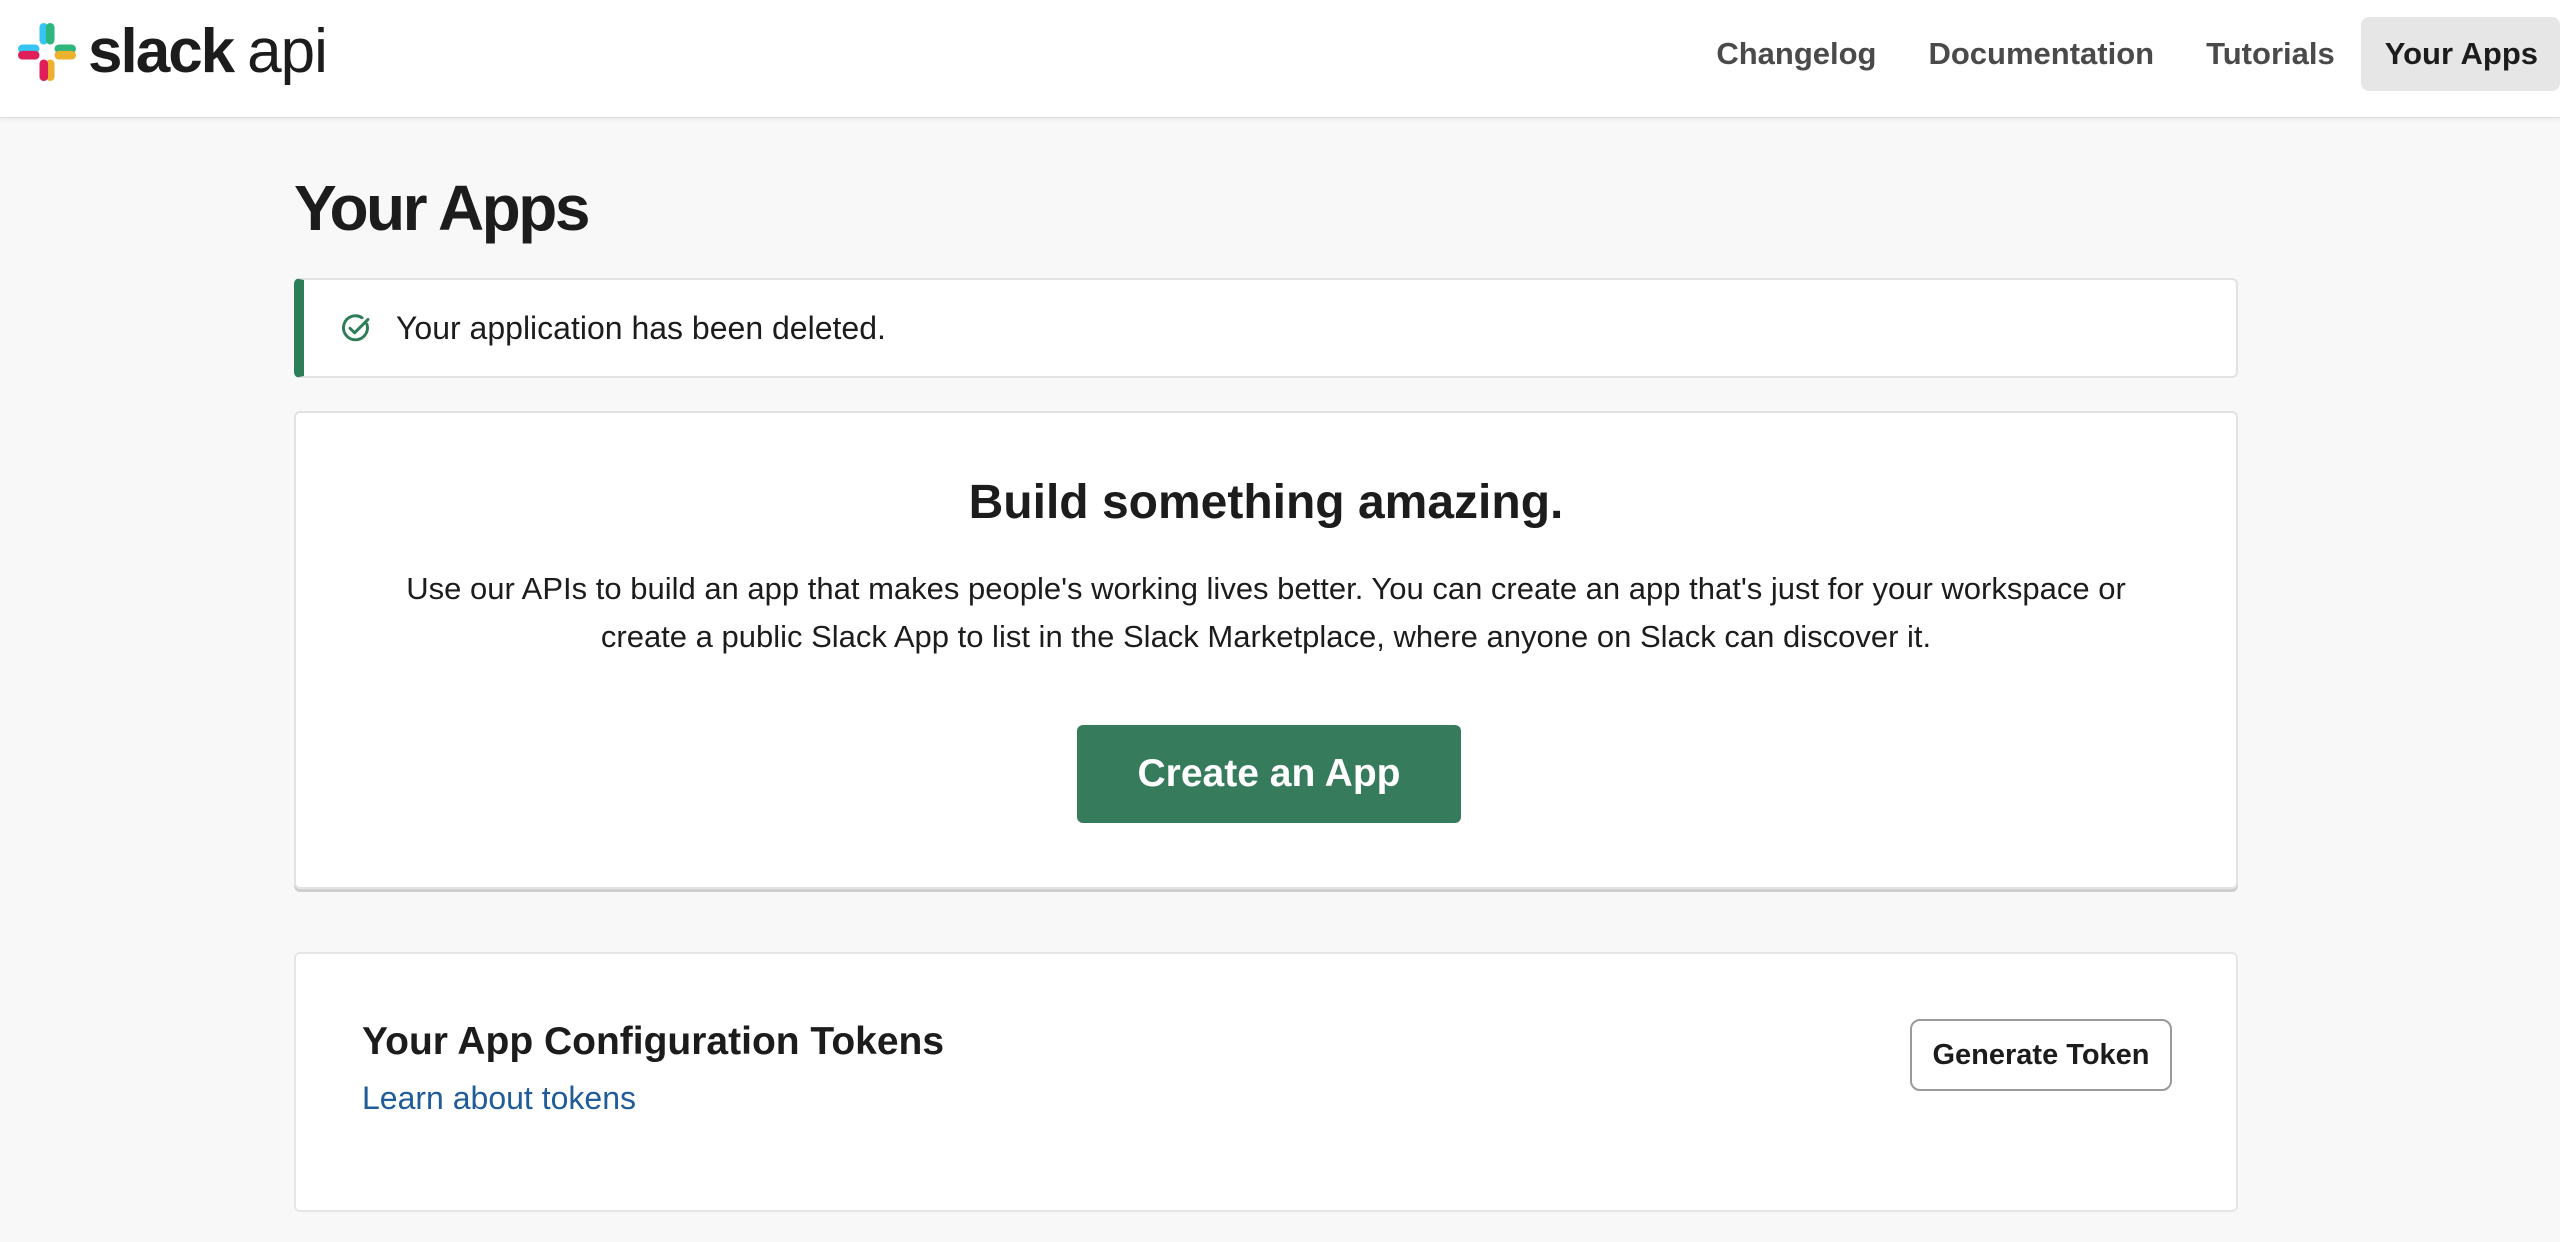 The height and width of the screenshot is (1242, 2560). I want to click on page-title: Your Apps, so click(442, 208).